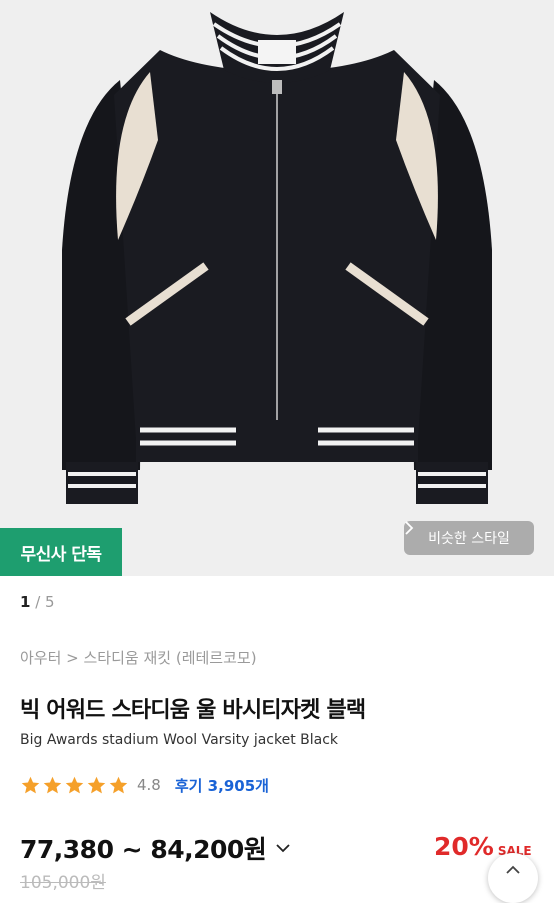 The width and height of the screenshot is (554, 903). Describe the element at coordinates (513, 869) in the screenshot. I see `chevron-up-icon` at that location.